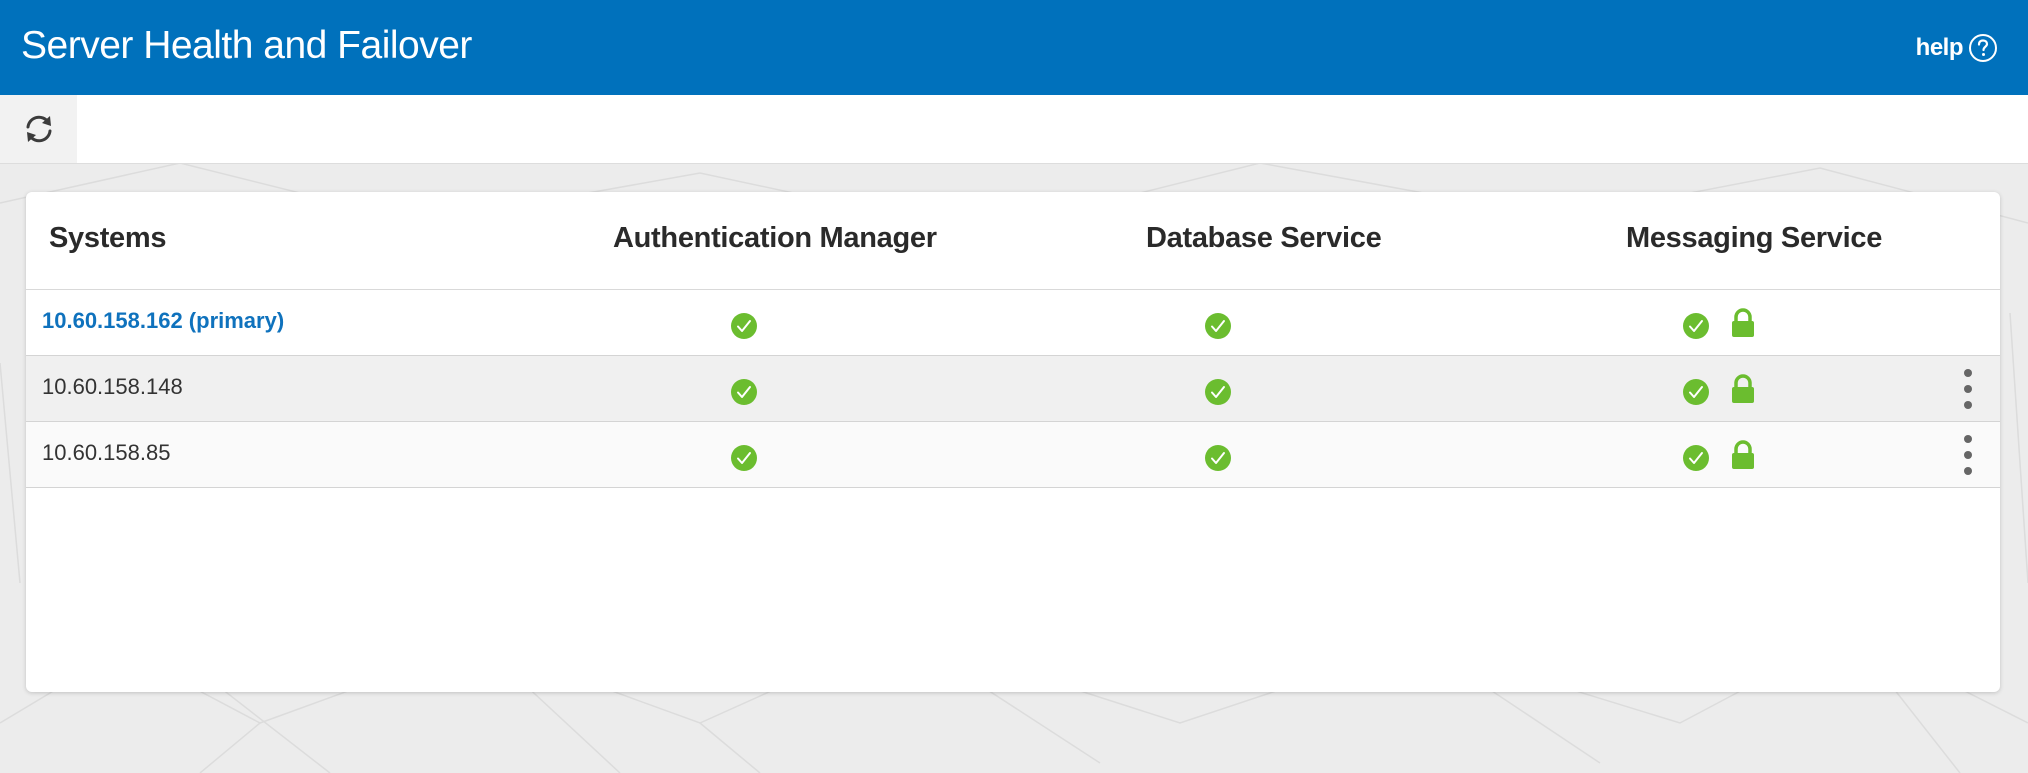 Image resolution: width=2028 pixels, height=773 pixels. What do you see at coordinates (246, 45) in the screenshot?
I see `page-title: Server Health and Failover` at bounding box center [246, 45].